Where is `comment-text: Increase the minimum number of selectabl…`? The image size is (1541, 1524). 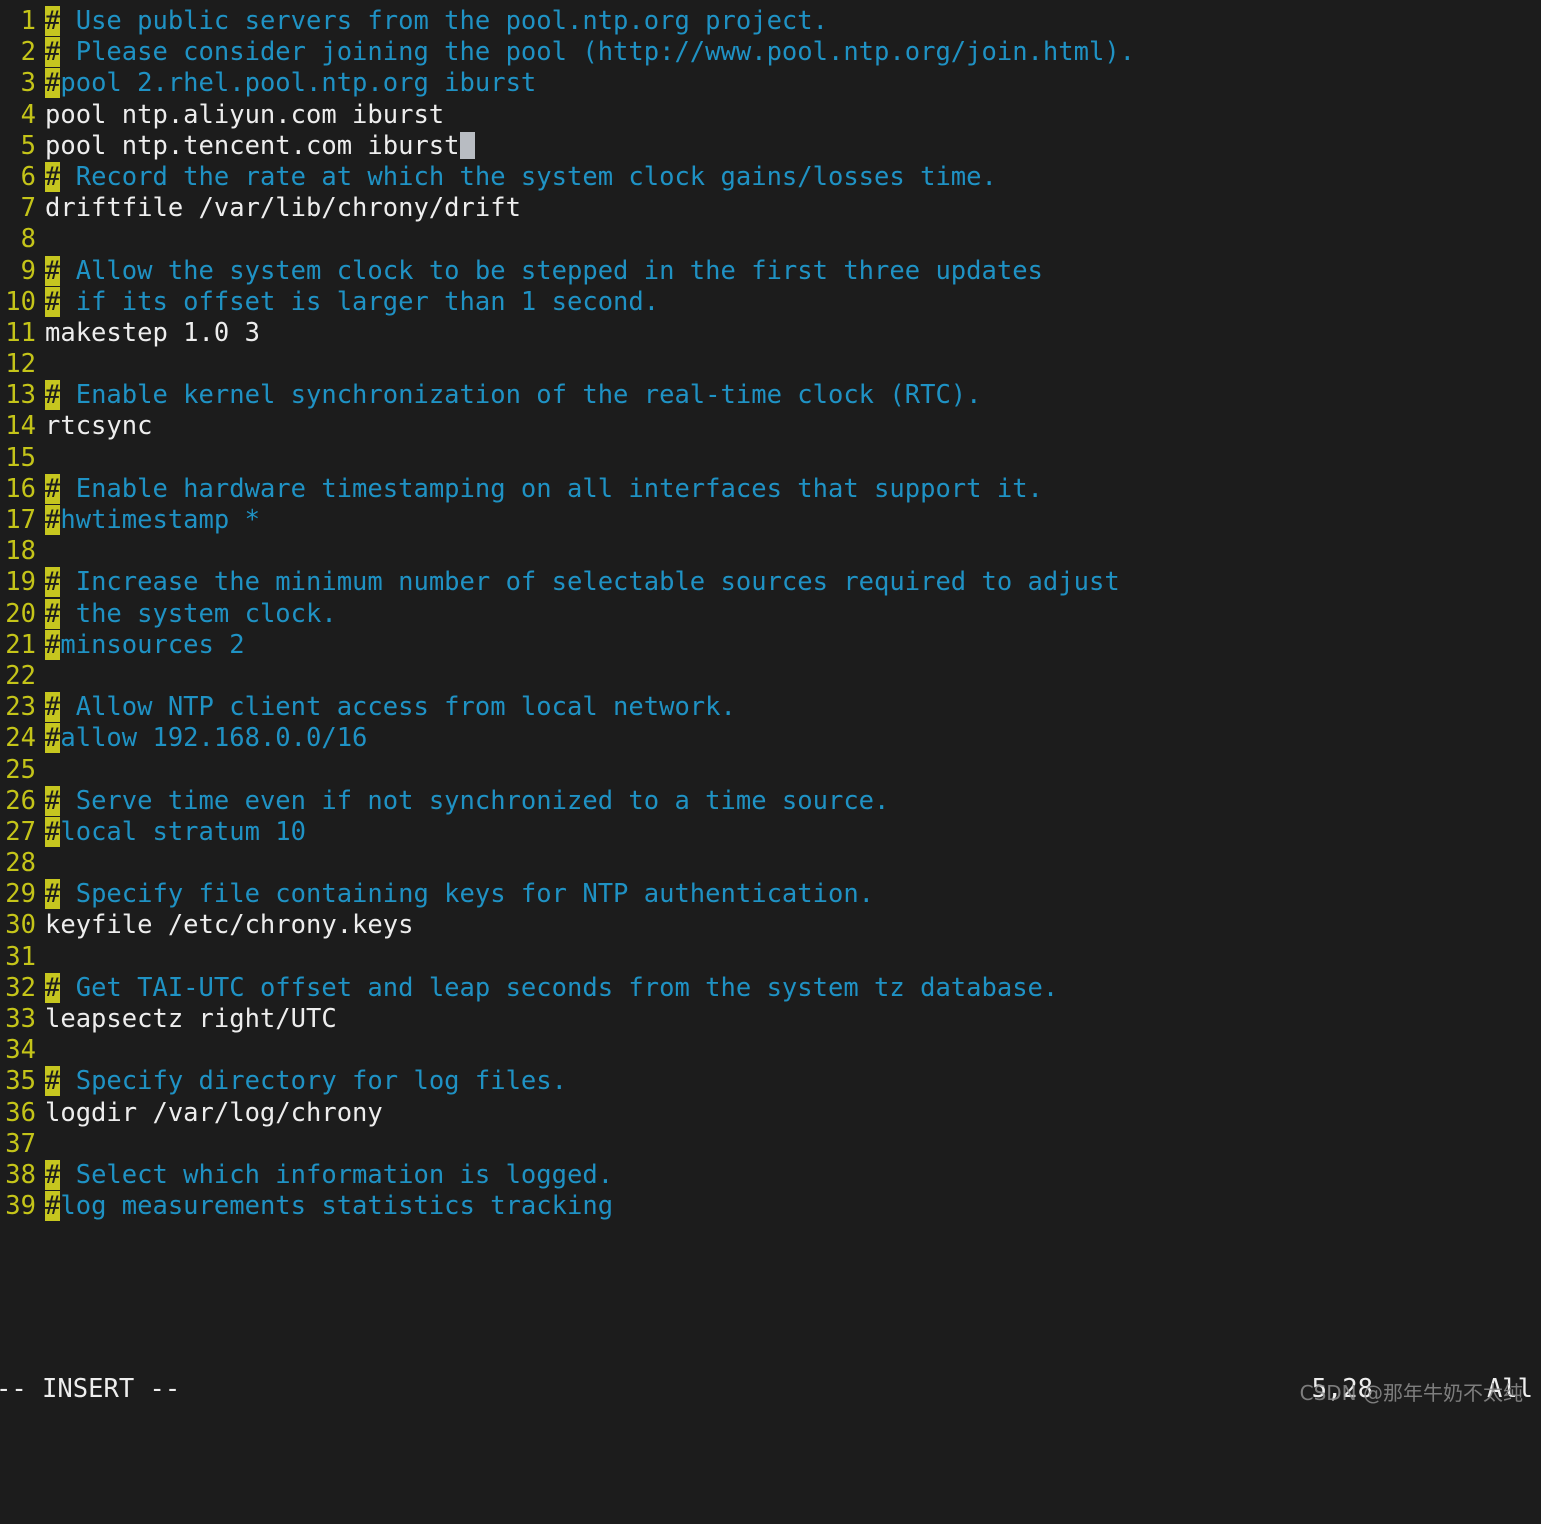
comment-text: Increase the minimum number of selectabl… is located at coordinates (590, 582).